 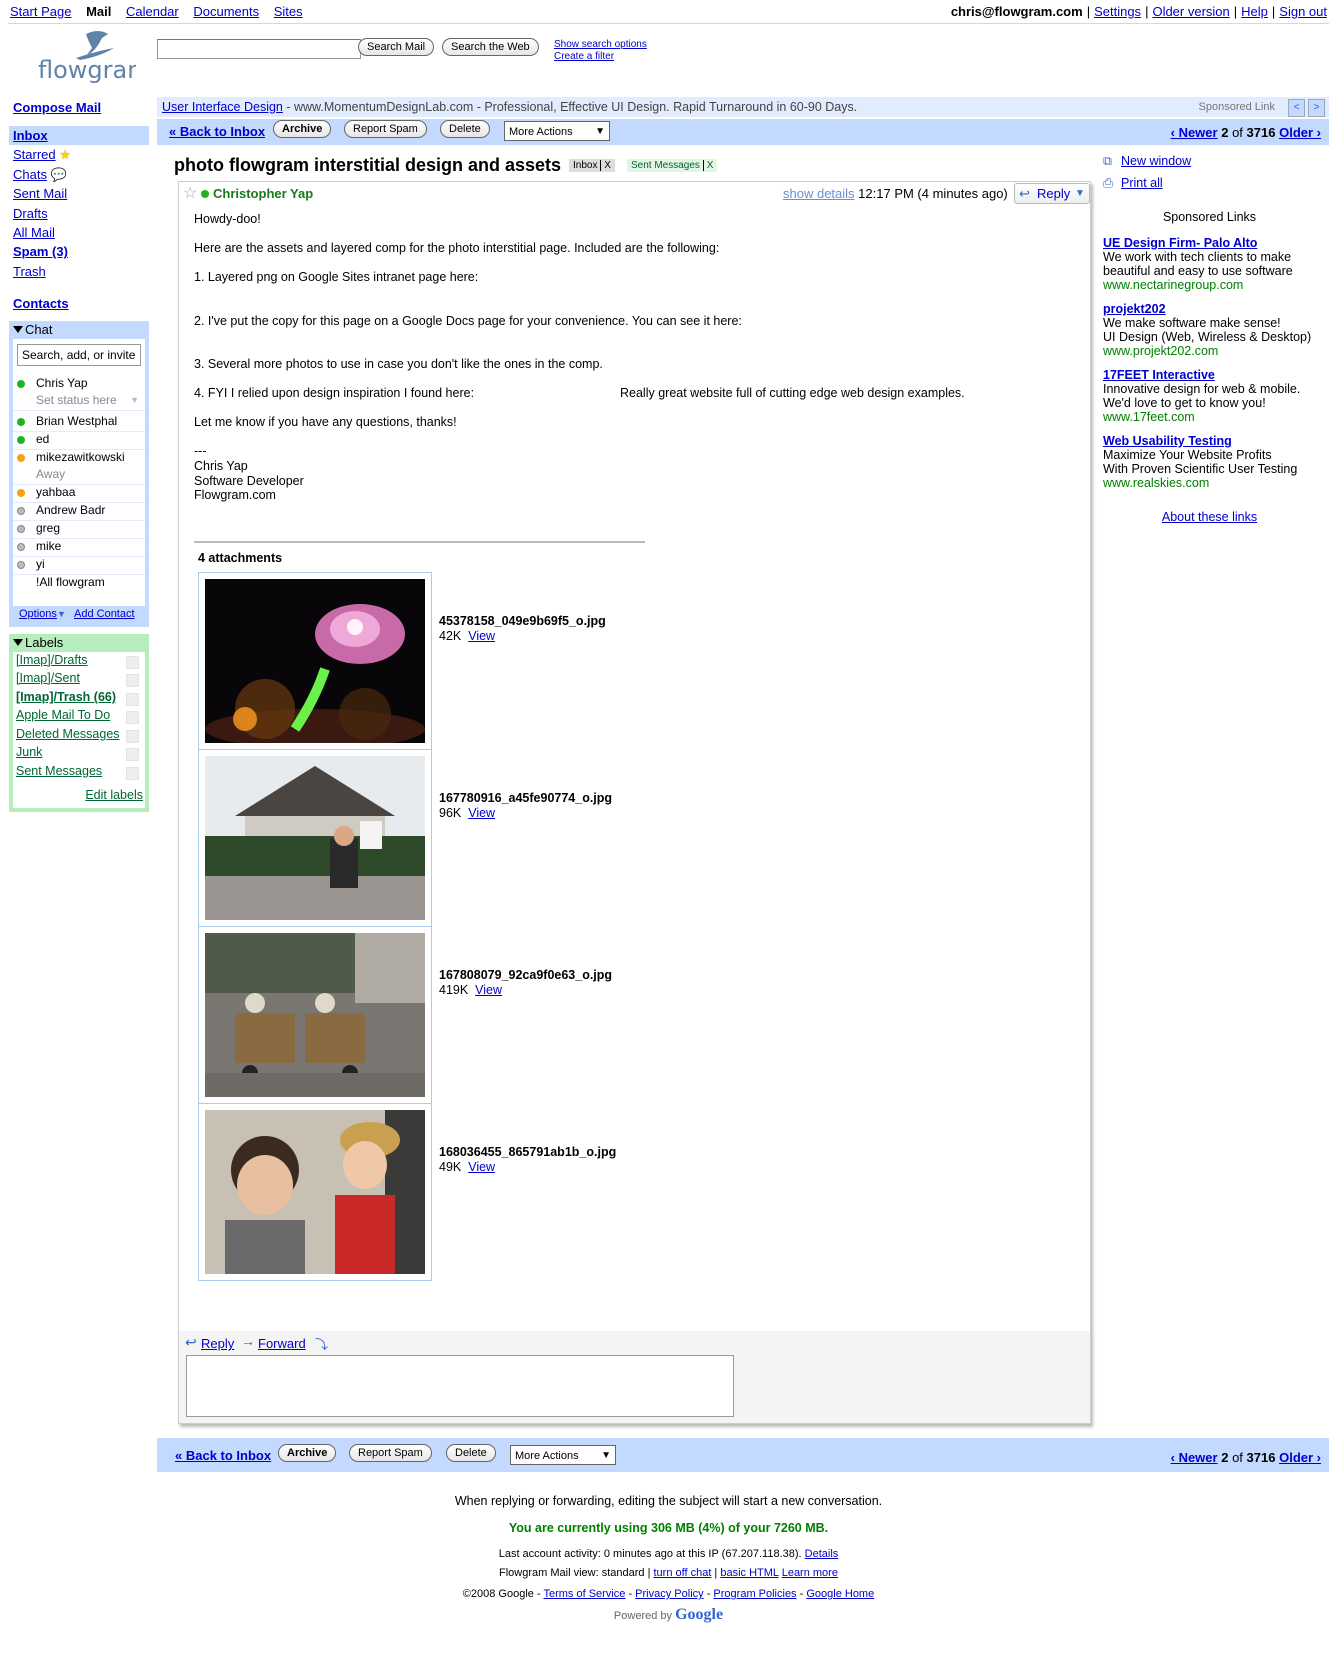 What do you see at coordinates (79, 511) in the screenshot?
I see `chat-contact: Andrew Badr` at bounding box center [79, 511].